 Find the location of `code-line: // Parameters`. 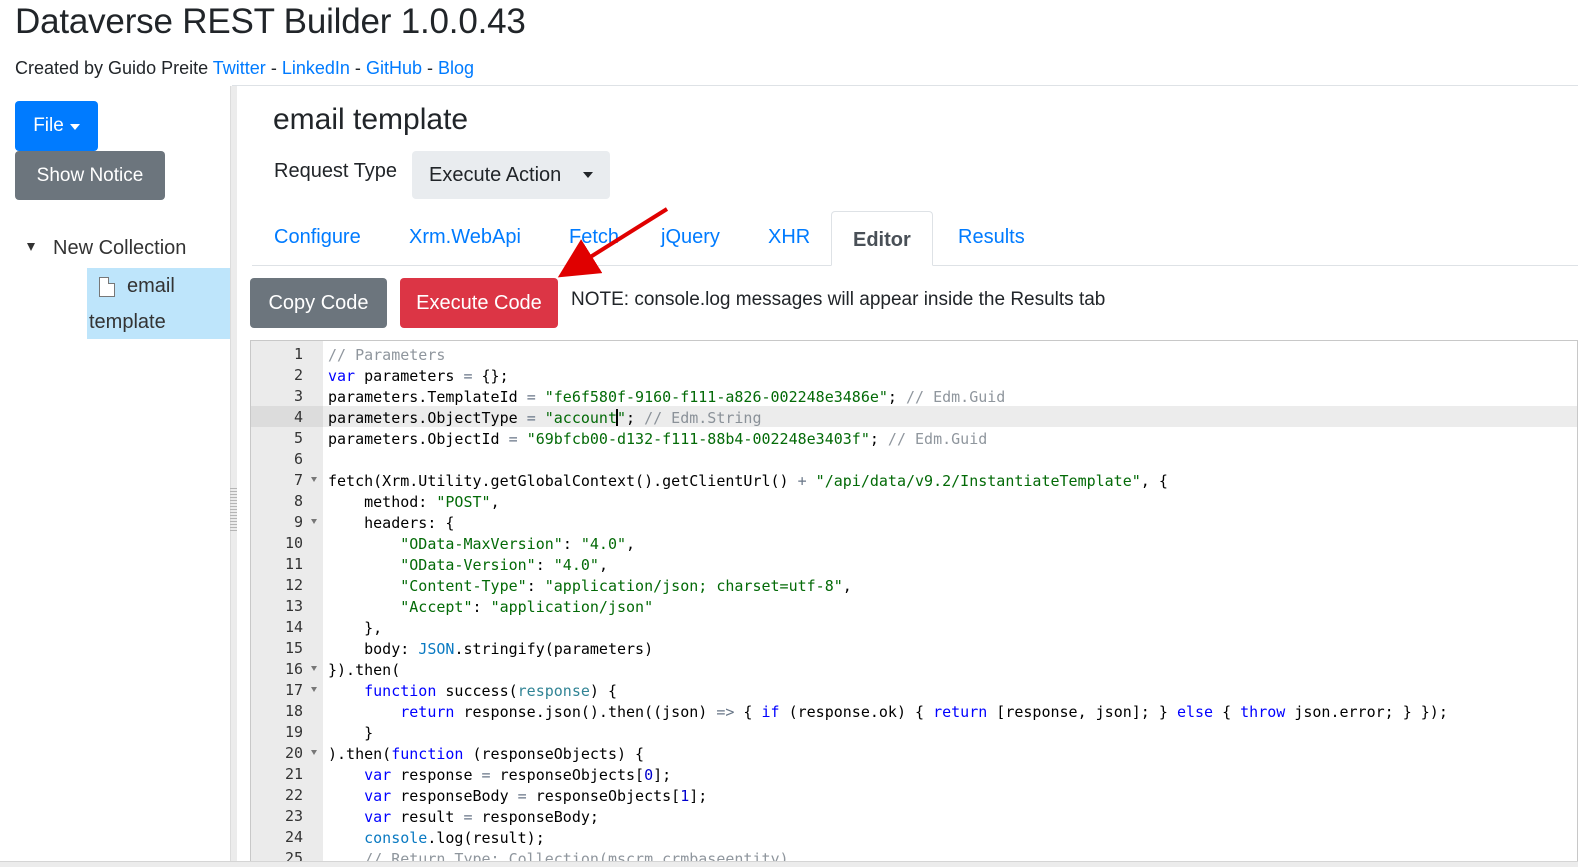

code-line: // Parameters is located at coordinates (387, 355).